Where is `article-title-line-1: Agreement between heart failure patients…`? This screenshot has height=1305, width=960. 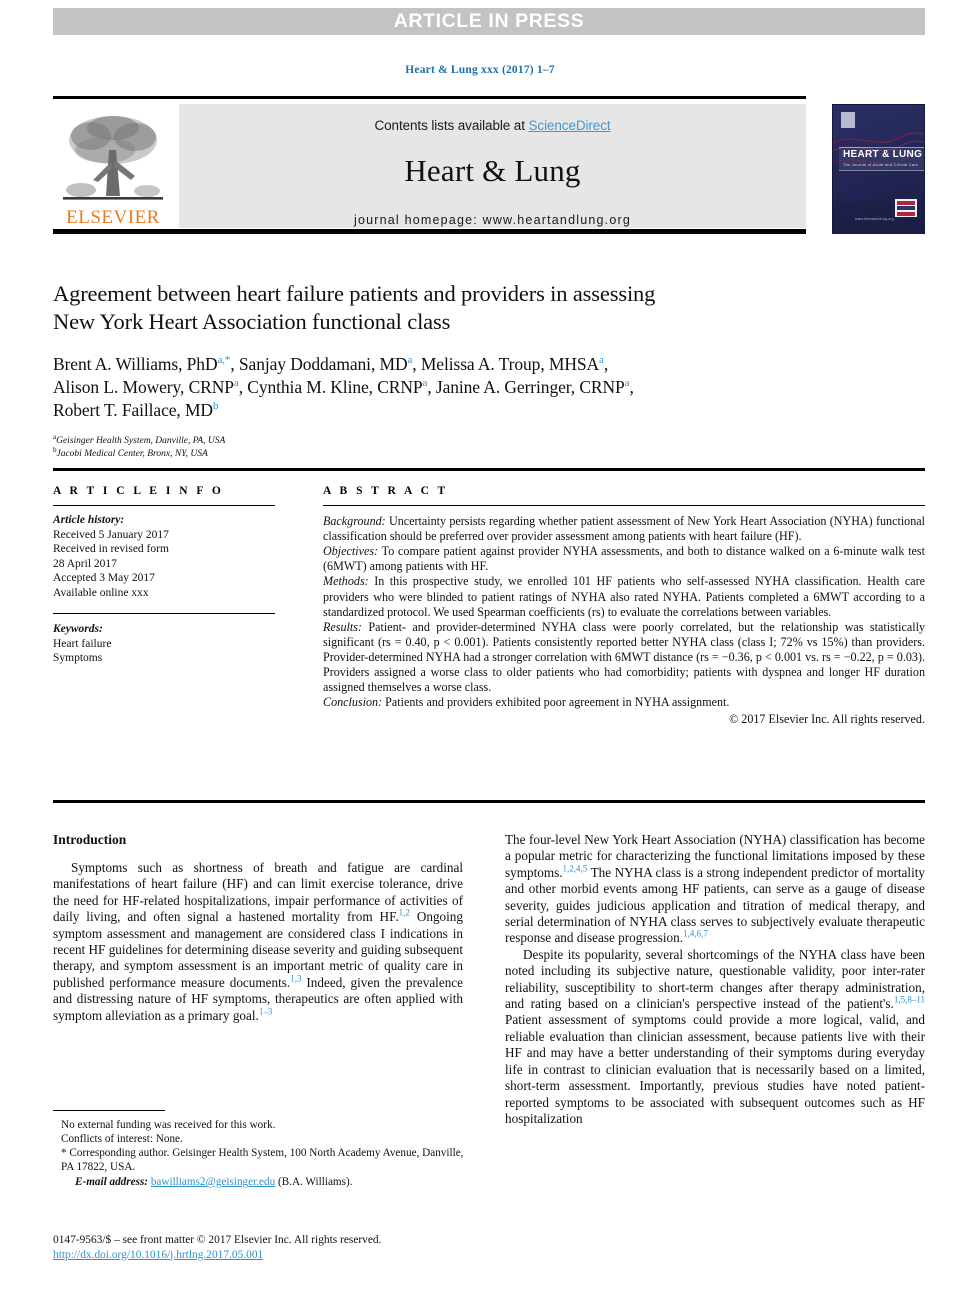 article-title-line-1: Agreement between heart failure patients… is located at coordinates (354, 293).